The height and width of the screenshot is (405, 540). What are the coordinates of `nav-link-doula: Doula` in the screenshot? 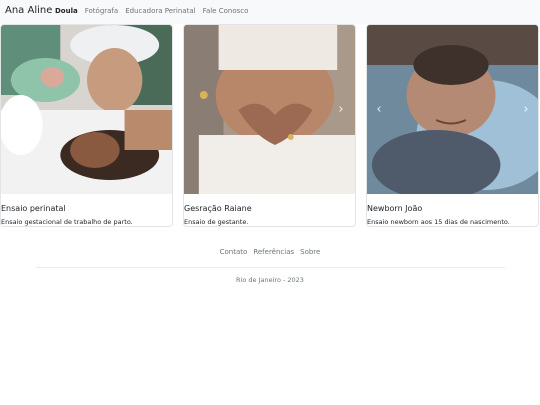 It's located at (66, 11).